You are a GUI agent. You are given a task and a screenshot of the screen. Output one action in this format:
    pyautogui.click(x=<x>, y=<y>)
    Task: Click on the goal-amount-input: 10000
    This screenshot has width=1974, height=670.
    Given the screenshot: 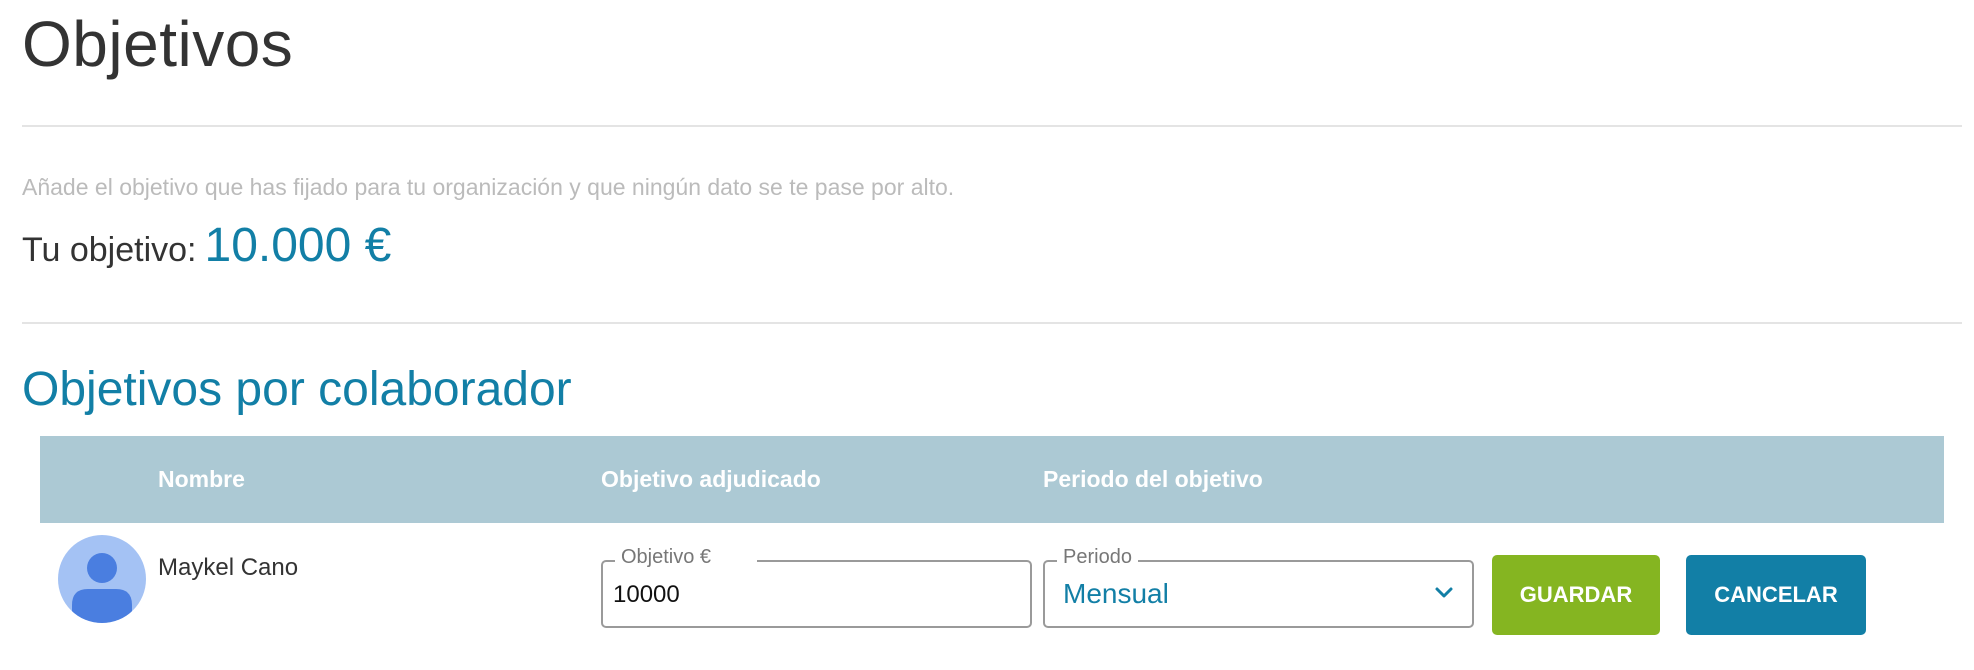 What is the action you would take?
    pyautogui.click(x=646, y=595)
    